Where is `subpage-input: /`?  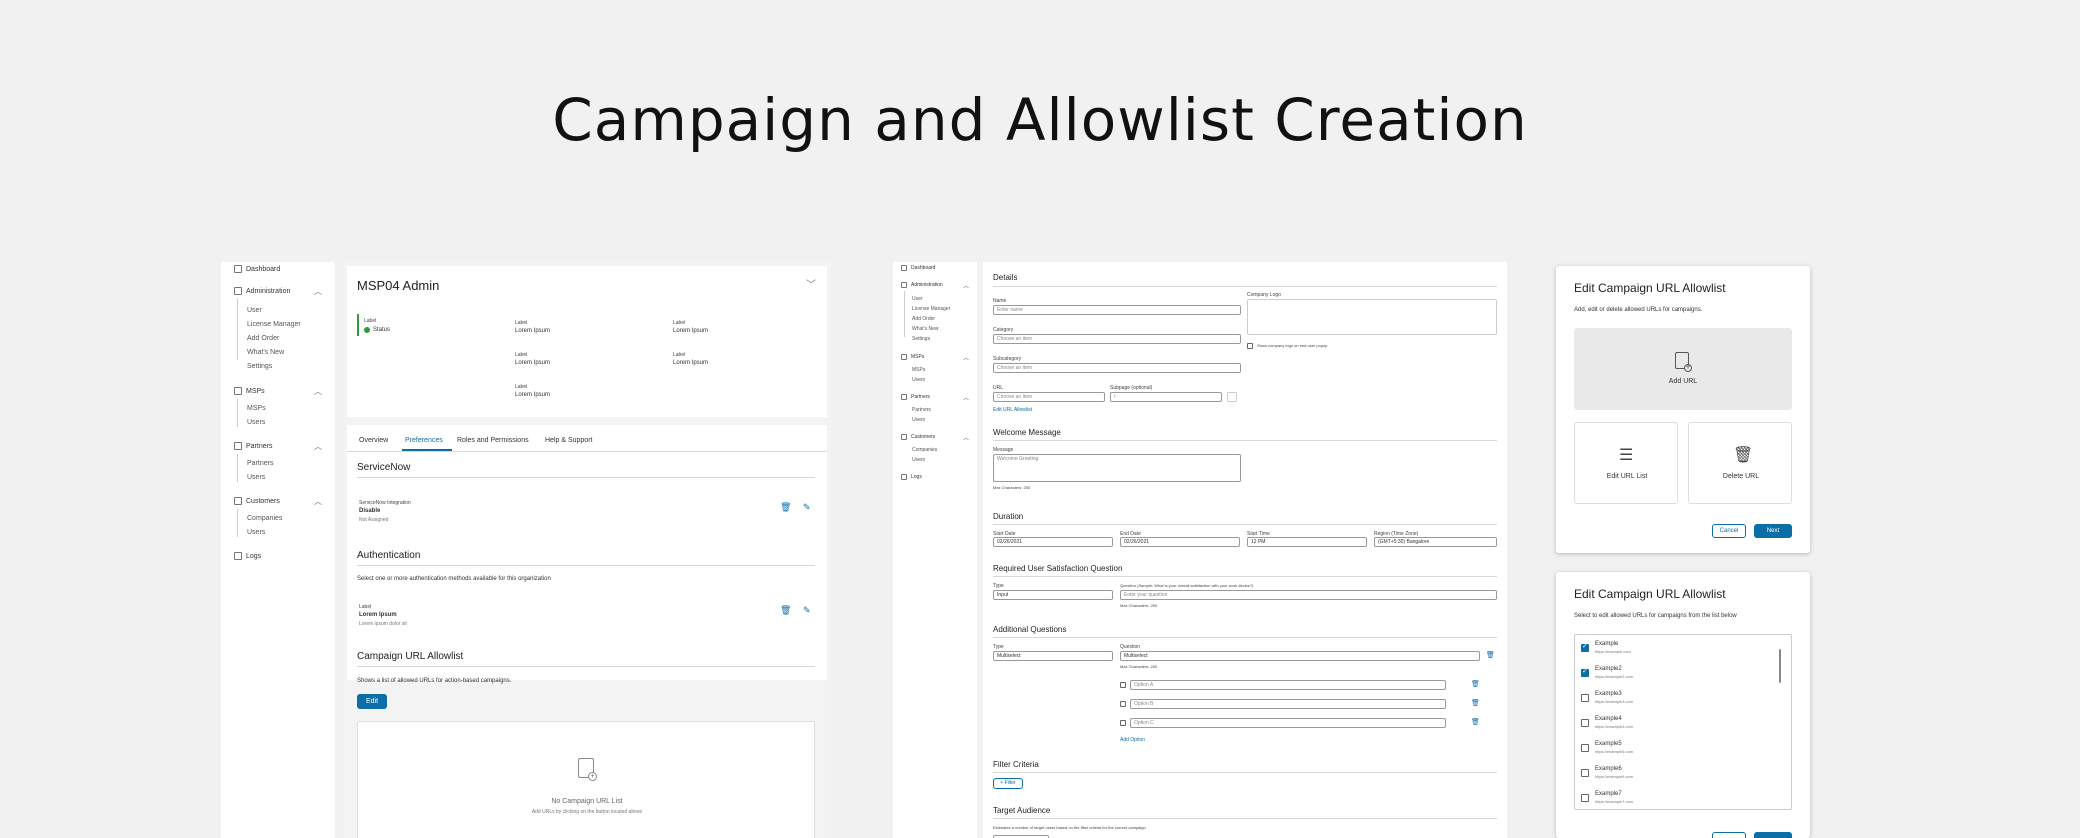
subpage-input: / is located at coordinates (1166, 397).